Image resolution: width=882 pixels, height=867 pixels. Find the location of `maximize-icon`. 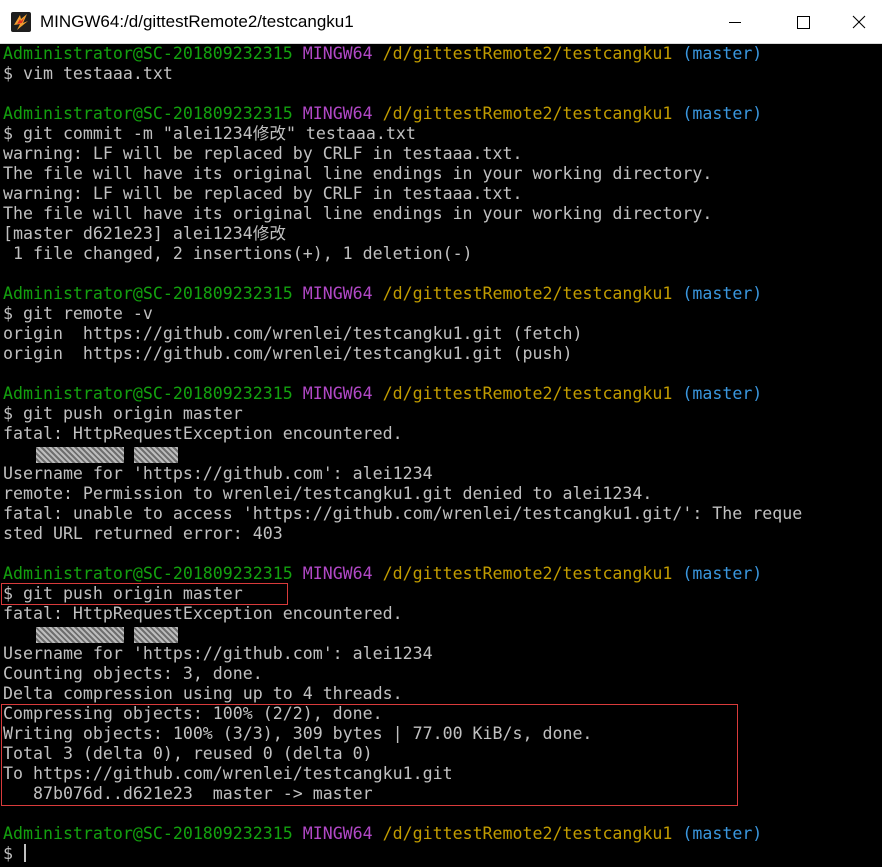

maximize-icon is located at coordinates (803, 22).